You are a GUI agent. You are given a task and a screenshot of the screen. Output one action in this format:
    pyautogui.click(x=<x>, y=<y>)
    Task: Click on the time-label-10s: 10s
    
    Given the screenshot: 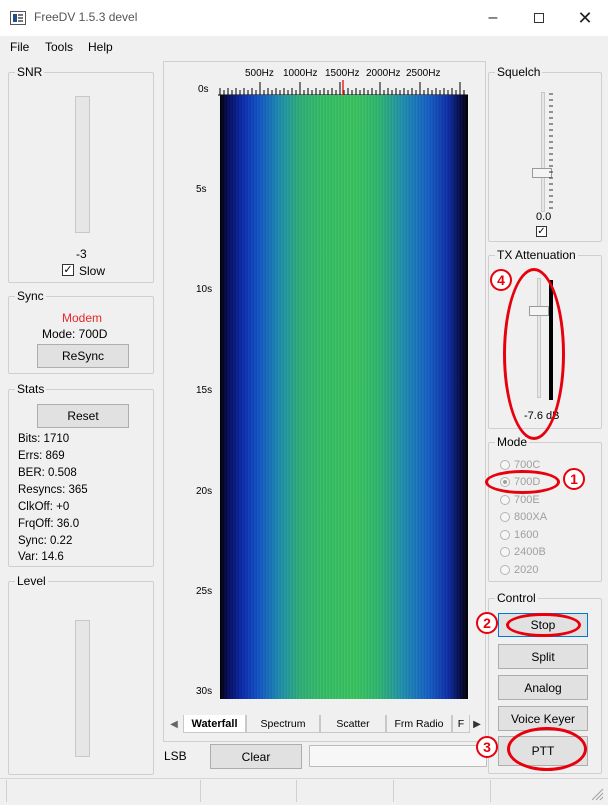 What is the action you would take?
    pyautogui.click(x=204, y=289)
    